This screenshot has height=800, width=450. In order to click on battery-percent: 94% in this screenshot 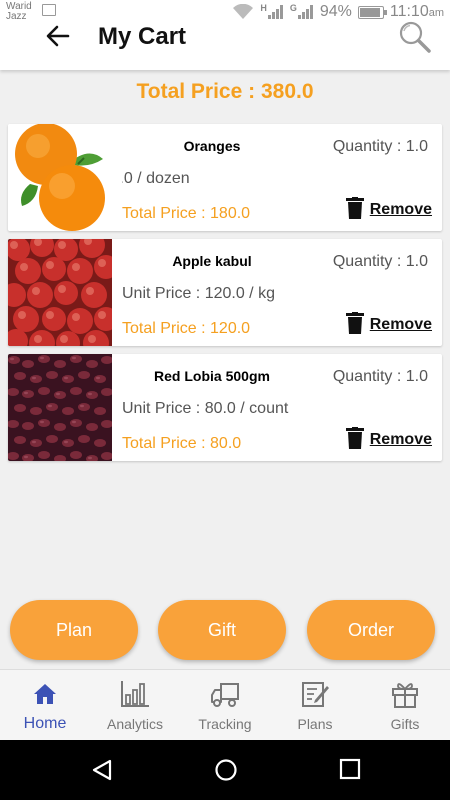, I will do `click(335, 11)`.